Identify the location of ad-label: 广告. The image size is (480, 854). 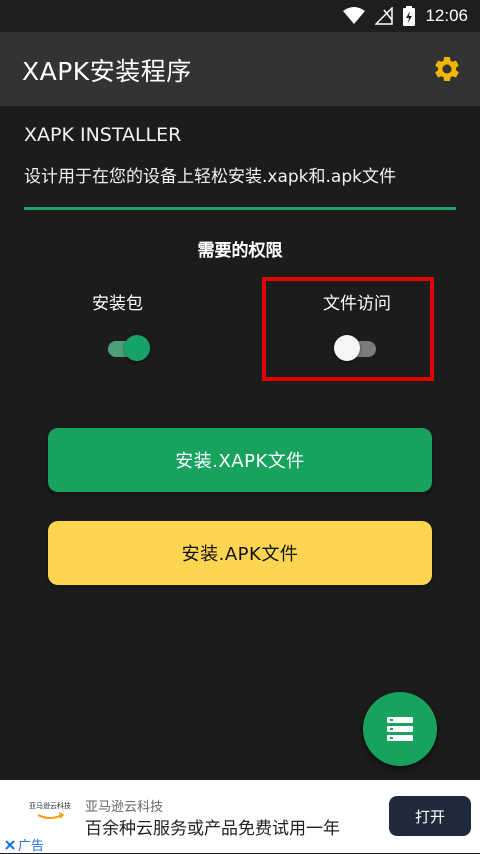
(24, 844).